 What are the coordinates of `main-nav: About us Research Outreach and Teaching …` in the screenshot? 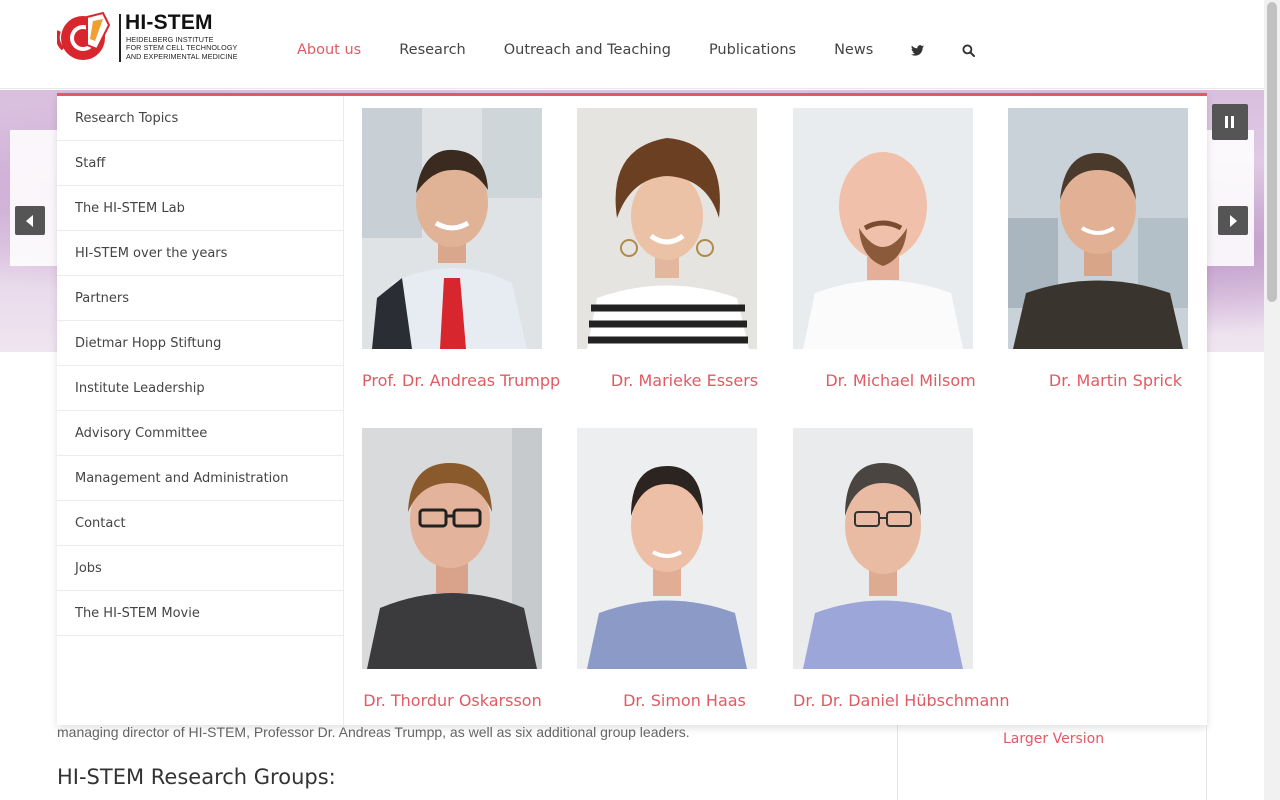 It's located at (636, 50).